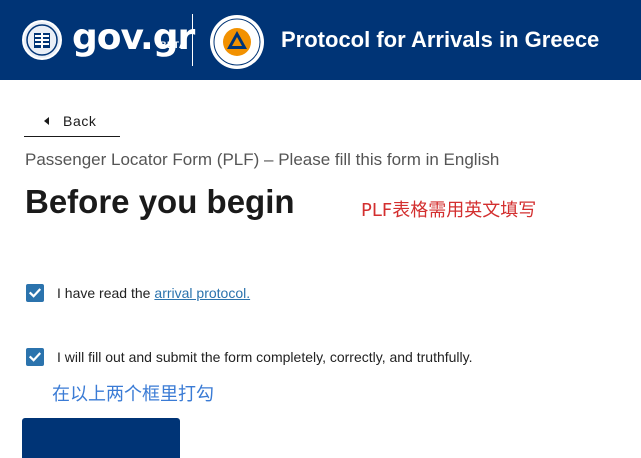 The width and height of the screenshot is (641, 458). Describe the element at coordinates (449, 210) in the screenshot. I see `annotation-chinese-red: PLF表格需用英文填写` at that location.